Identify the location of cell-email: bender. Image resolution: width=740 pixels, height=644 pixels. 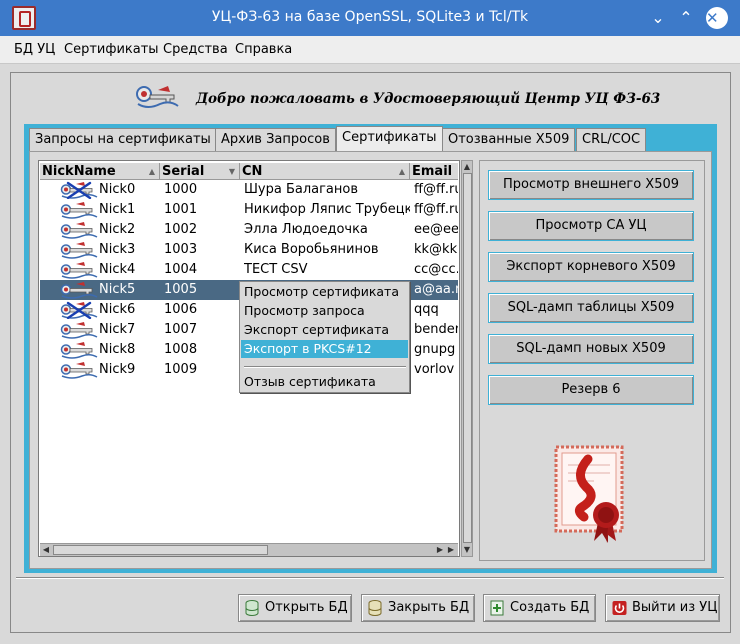
(436, 329).